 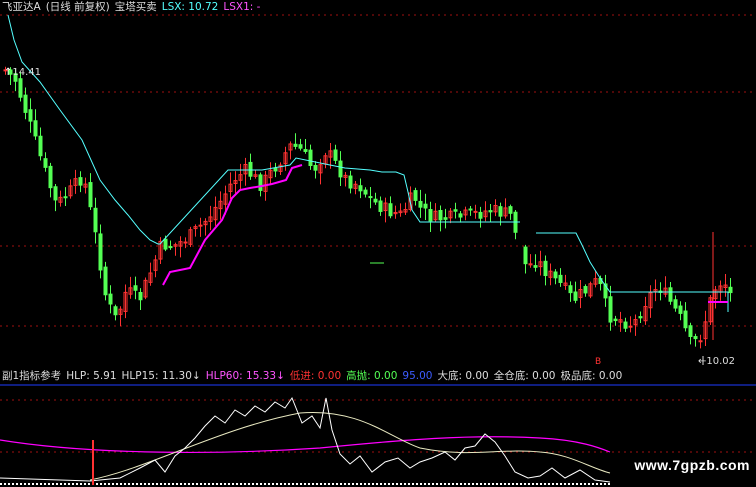 I want to click on hlp15-value: HLP15: 11.30↓, so click(x=161, y=376).